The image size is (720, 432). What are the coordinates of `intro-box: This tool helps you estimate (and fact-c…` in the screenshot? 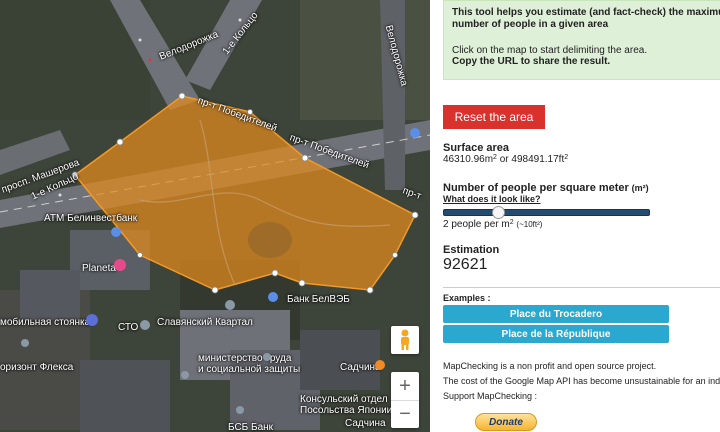 It's located at (581, 40).